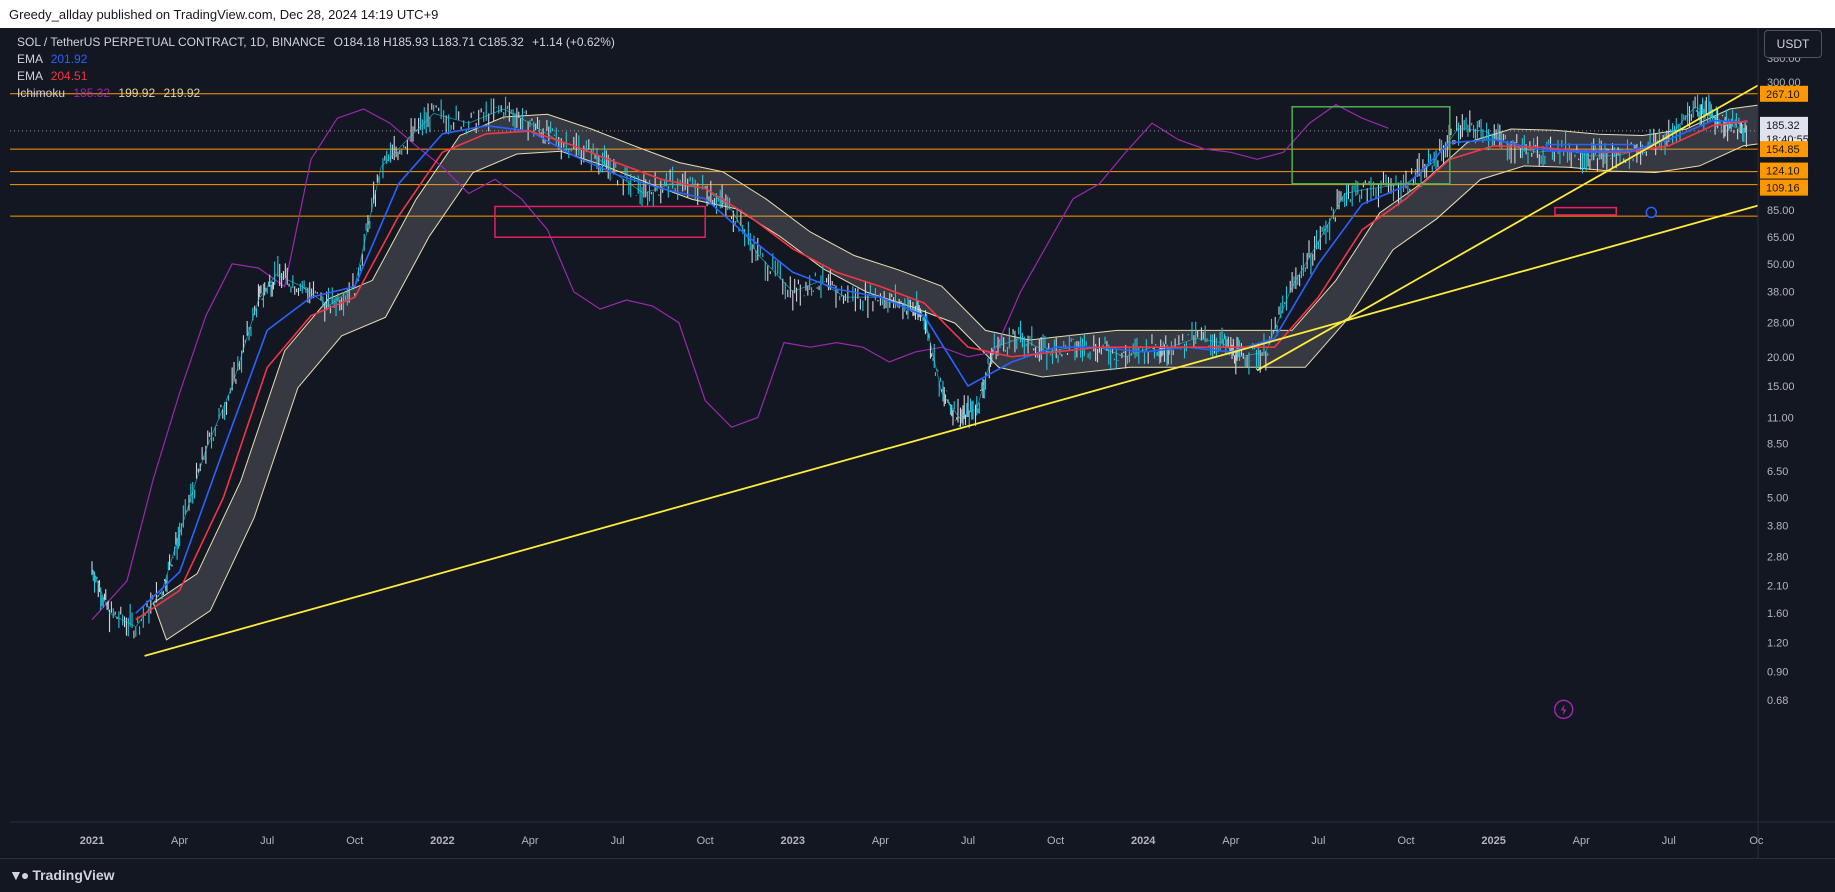 The width and height of the screenshot is (1835, 892). What do you see at coordinates (69, 76) in the screenshot?
I see `ema-slow-value: 204.51` at bounding box center [69, 76].